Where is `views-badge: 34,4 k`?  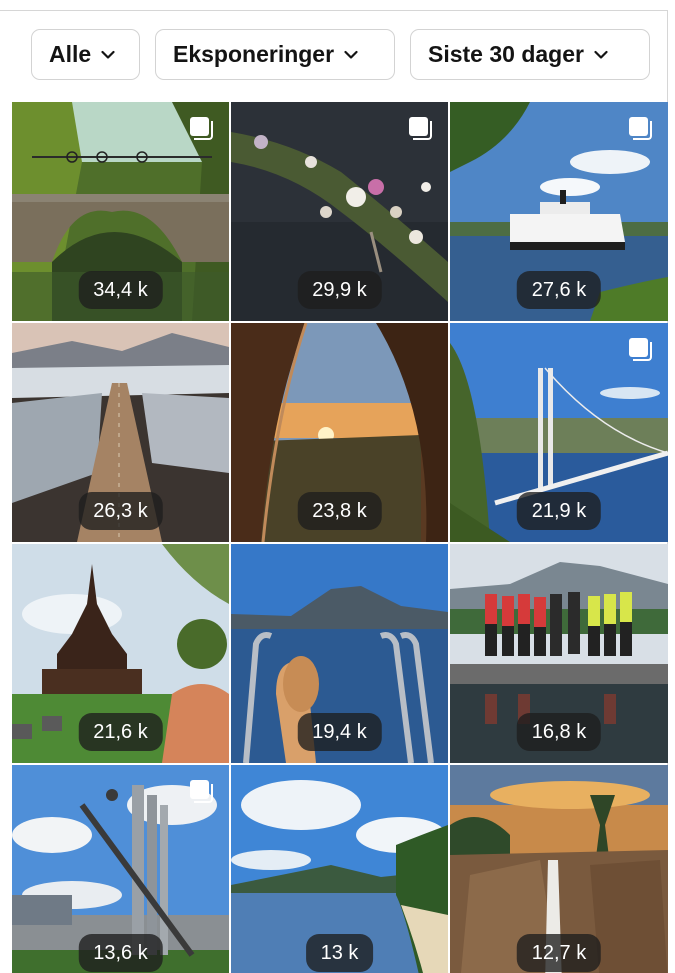 views-badge: 34,4 k is located at coordinates (120, 290).